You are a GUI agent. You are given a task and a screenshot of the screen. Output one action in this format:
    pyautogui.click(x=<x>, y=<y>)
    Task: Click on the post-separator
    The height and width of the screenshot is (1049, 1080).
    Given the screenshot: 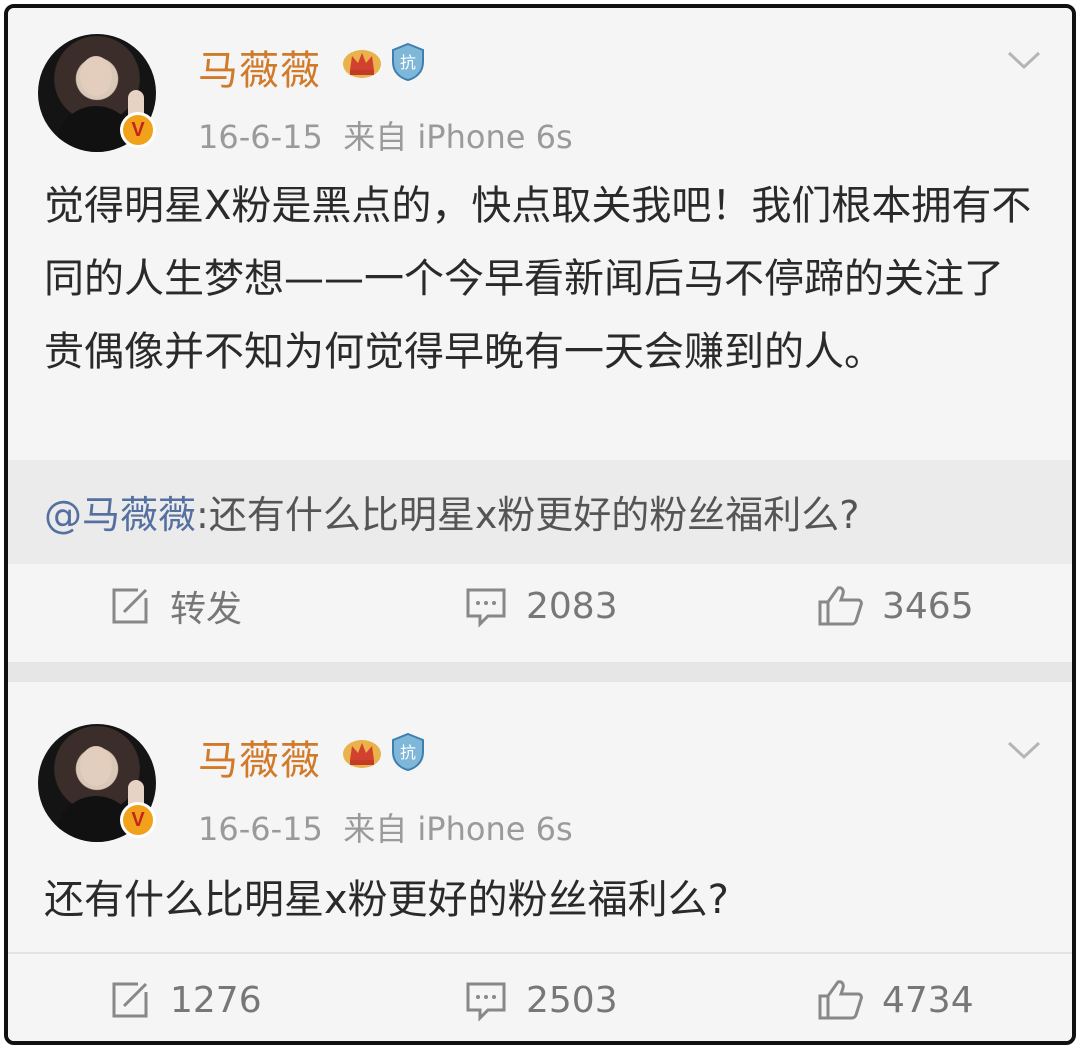 What is the action you would take?
    pyautogui.click(x=540, y=672)
    